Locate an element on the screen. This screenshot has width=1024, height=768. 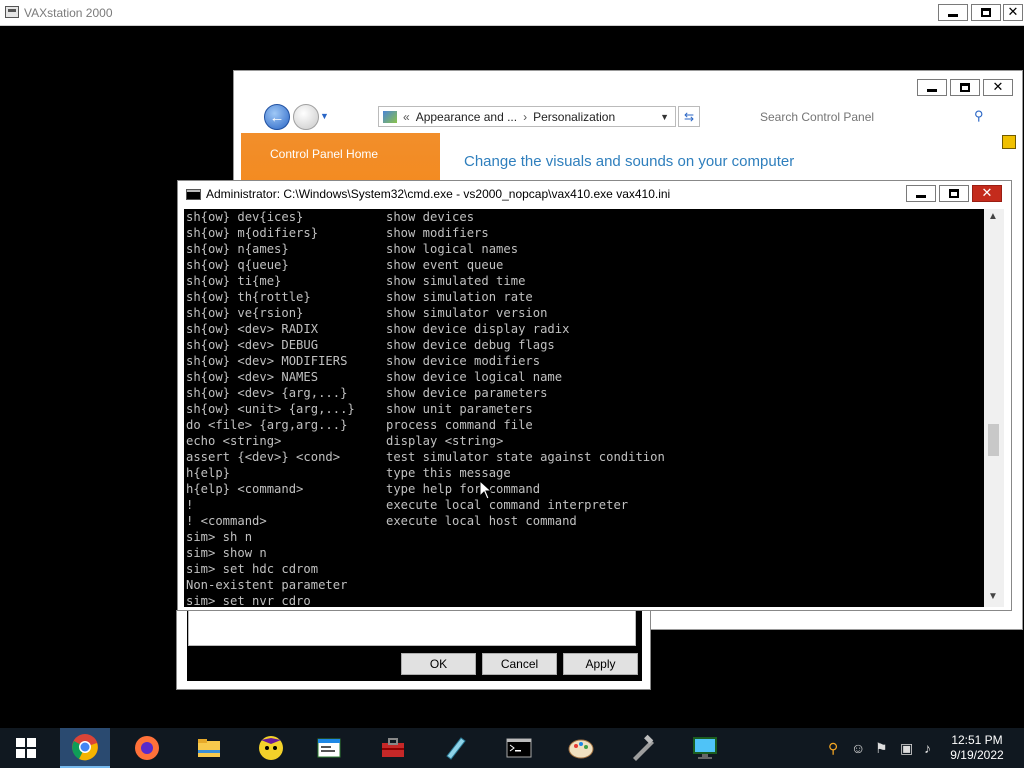
help-command: sh{ow} <dev> DEBUG is located at coordinates (252, 345).